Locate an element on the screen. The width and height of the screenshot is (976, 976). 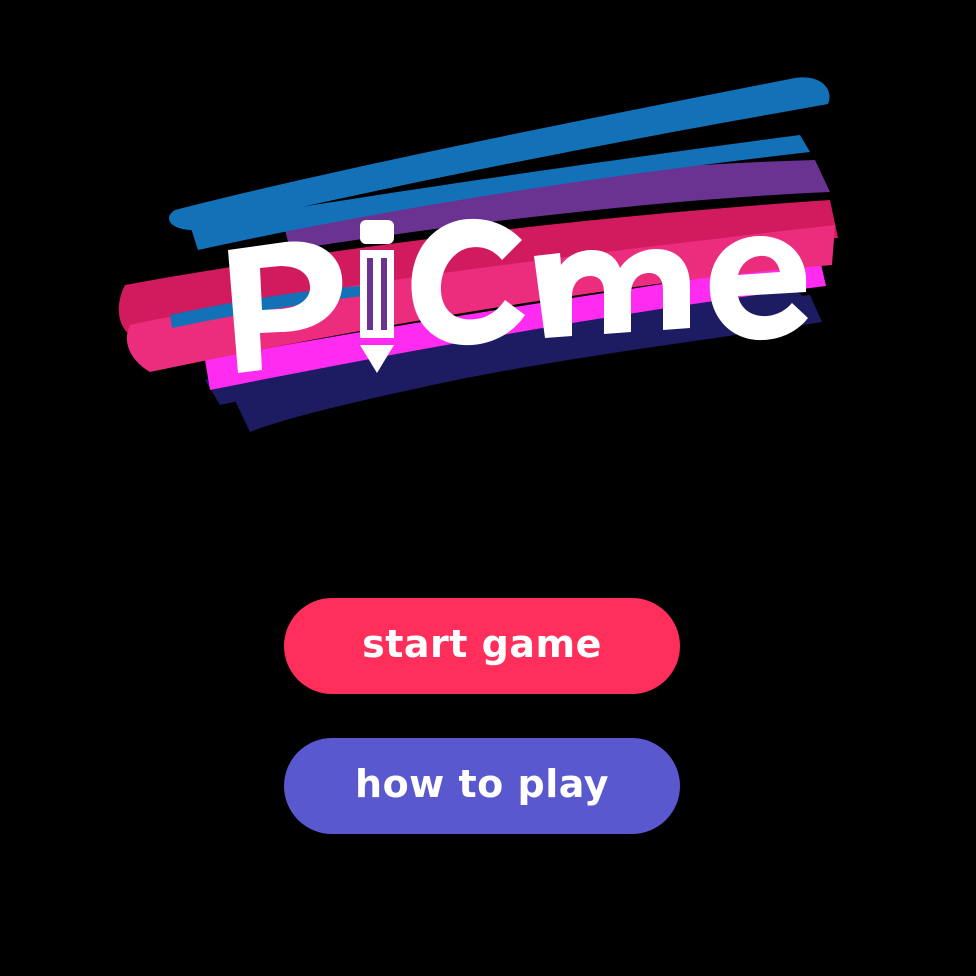
how-to-play-button: how to play is located at coordinates (482, 786).